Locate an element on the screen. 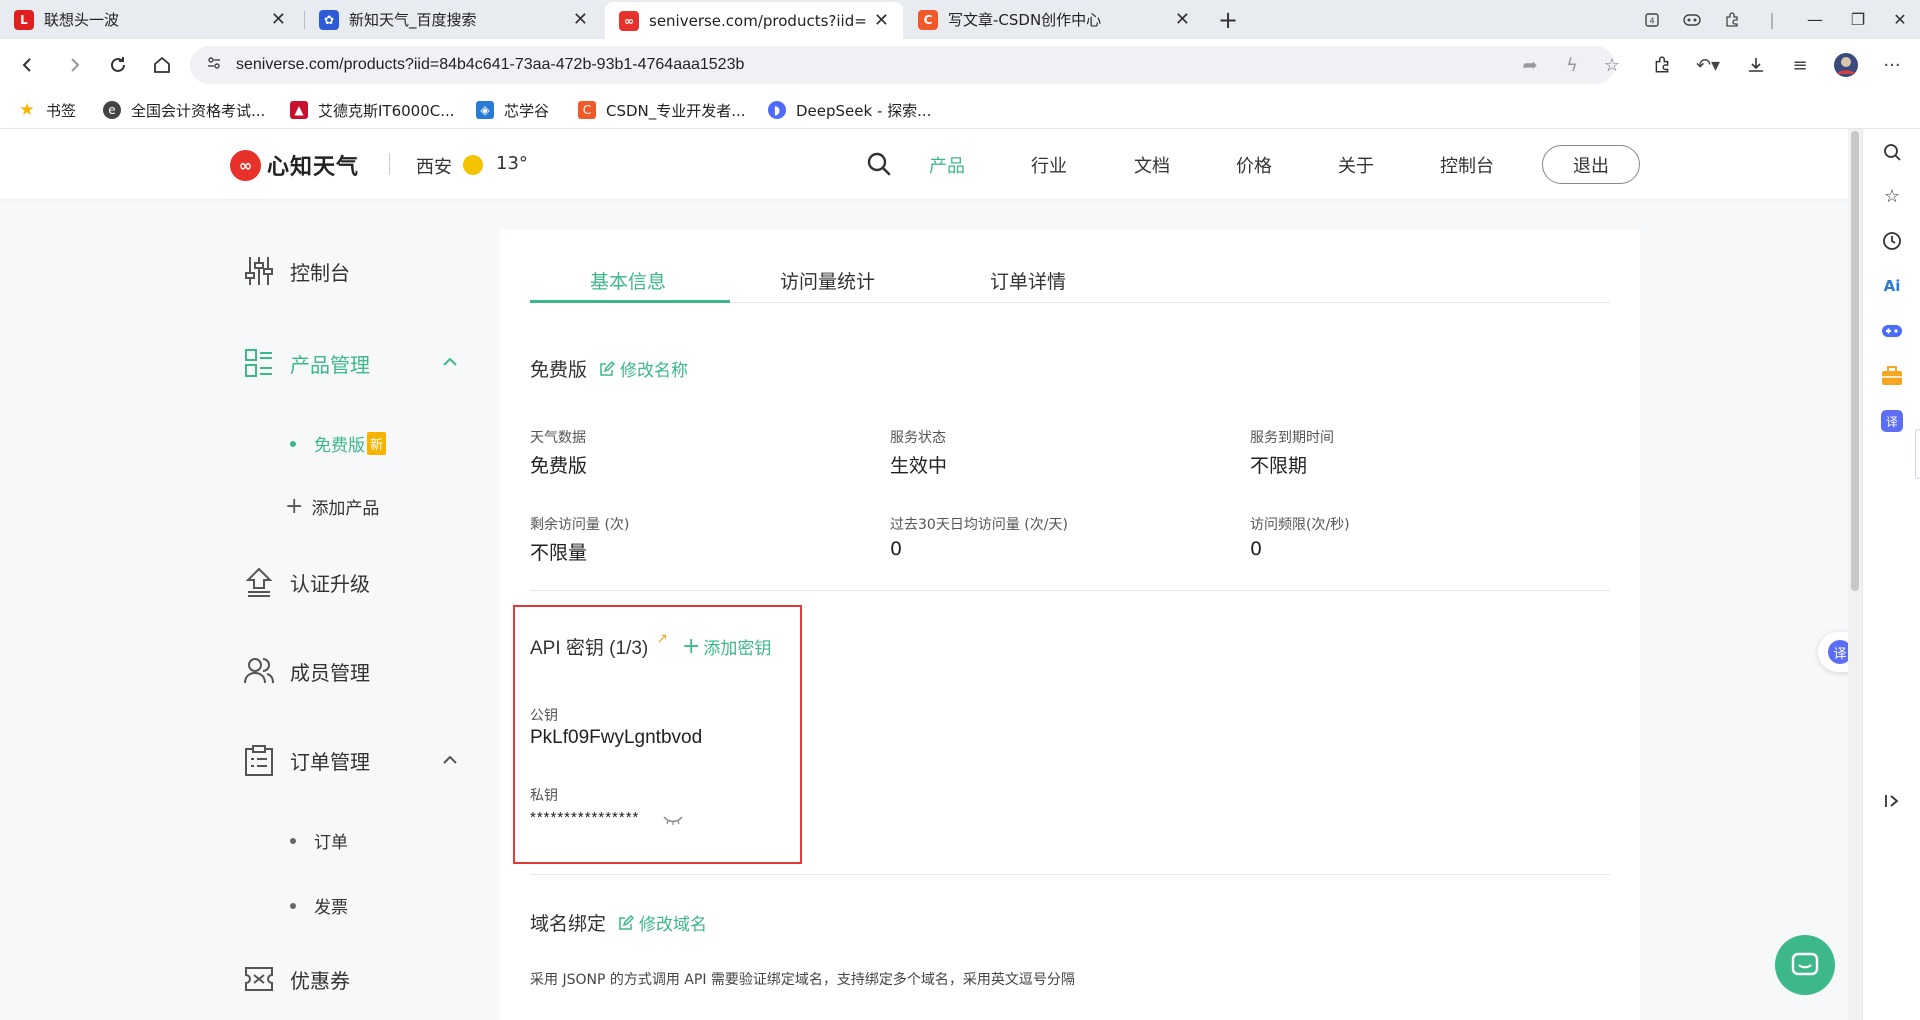 Image resolution: width=1920 pixels, height=1020 pixels. sidebar-subitem-free: 免费版 新 is located at coordinates (338, 443).